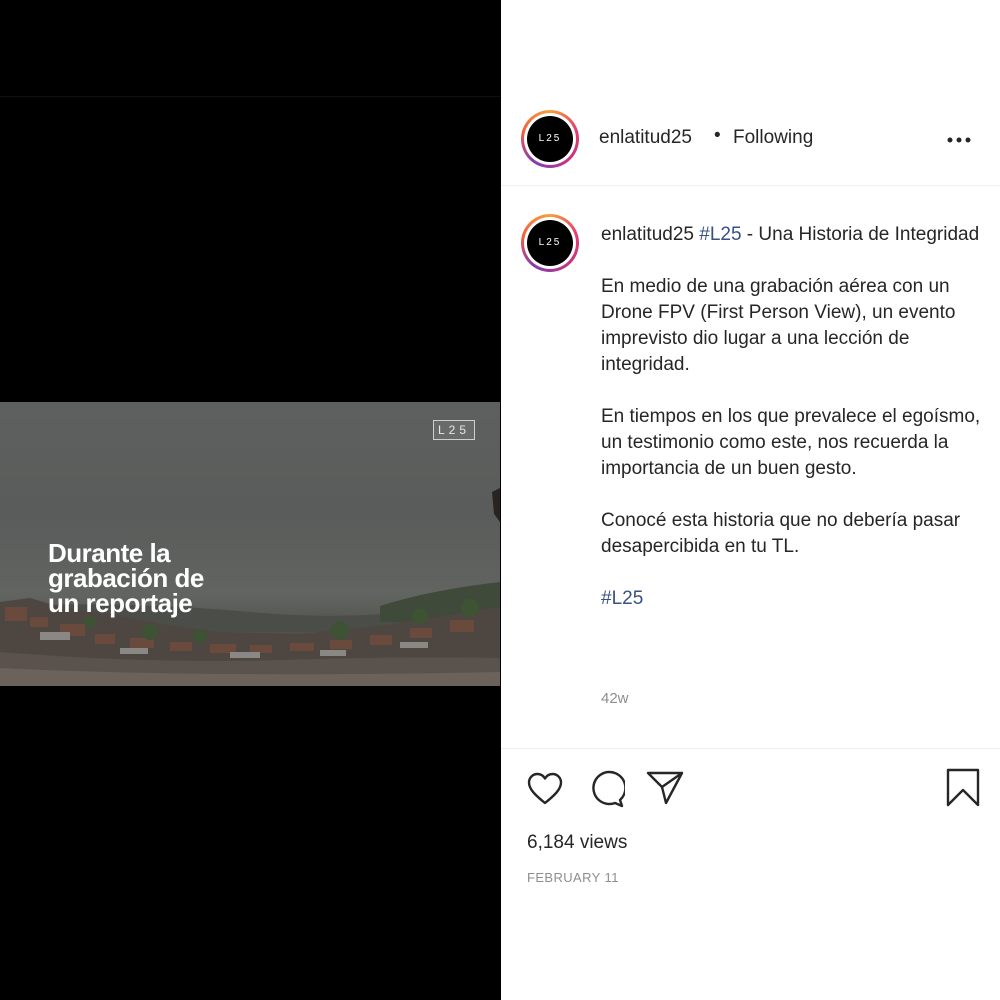 This screenshot has width=1000, height=1000. Describe the element at coordinates (645, 138) in the screenshot. I see `header-username: enlatitud25` at that location.